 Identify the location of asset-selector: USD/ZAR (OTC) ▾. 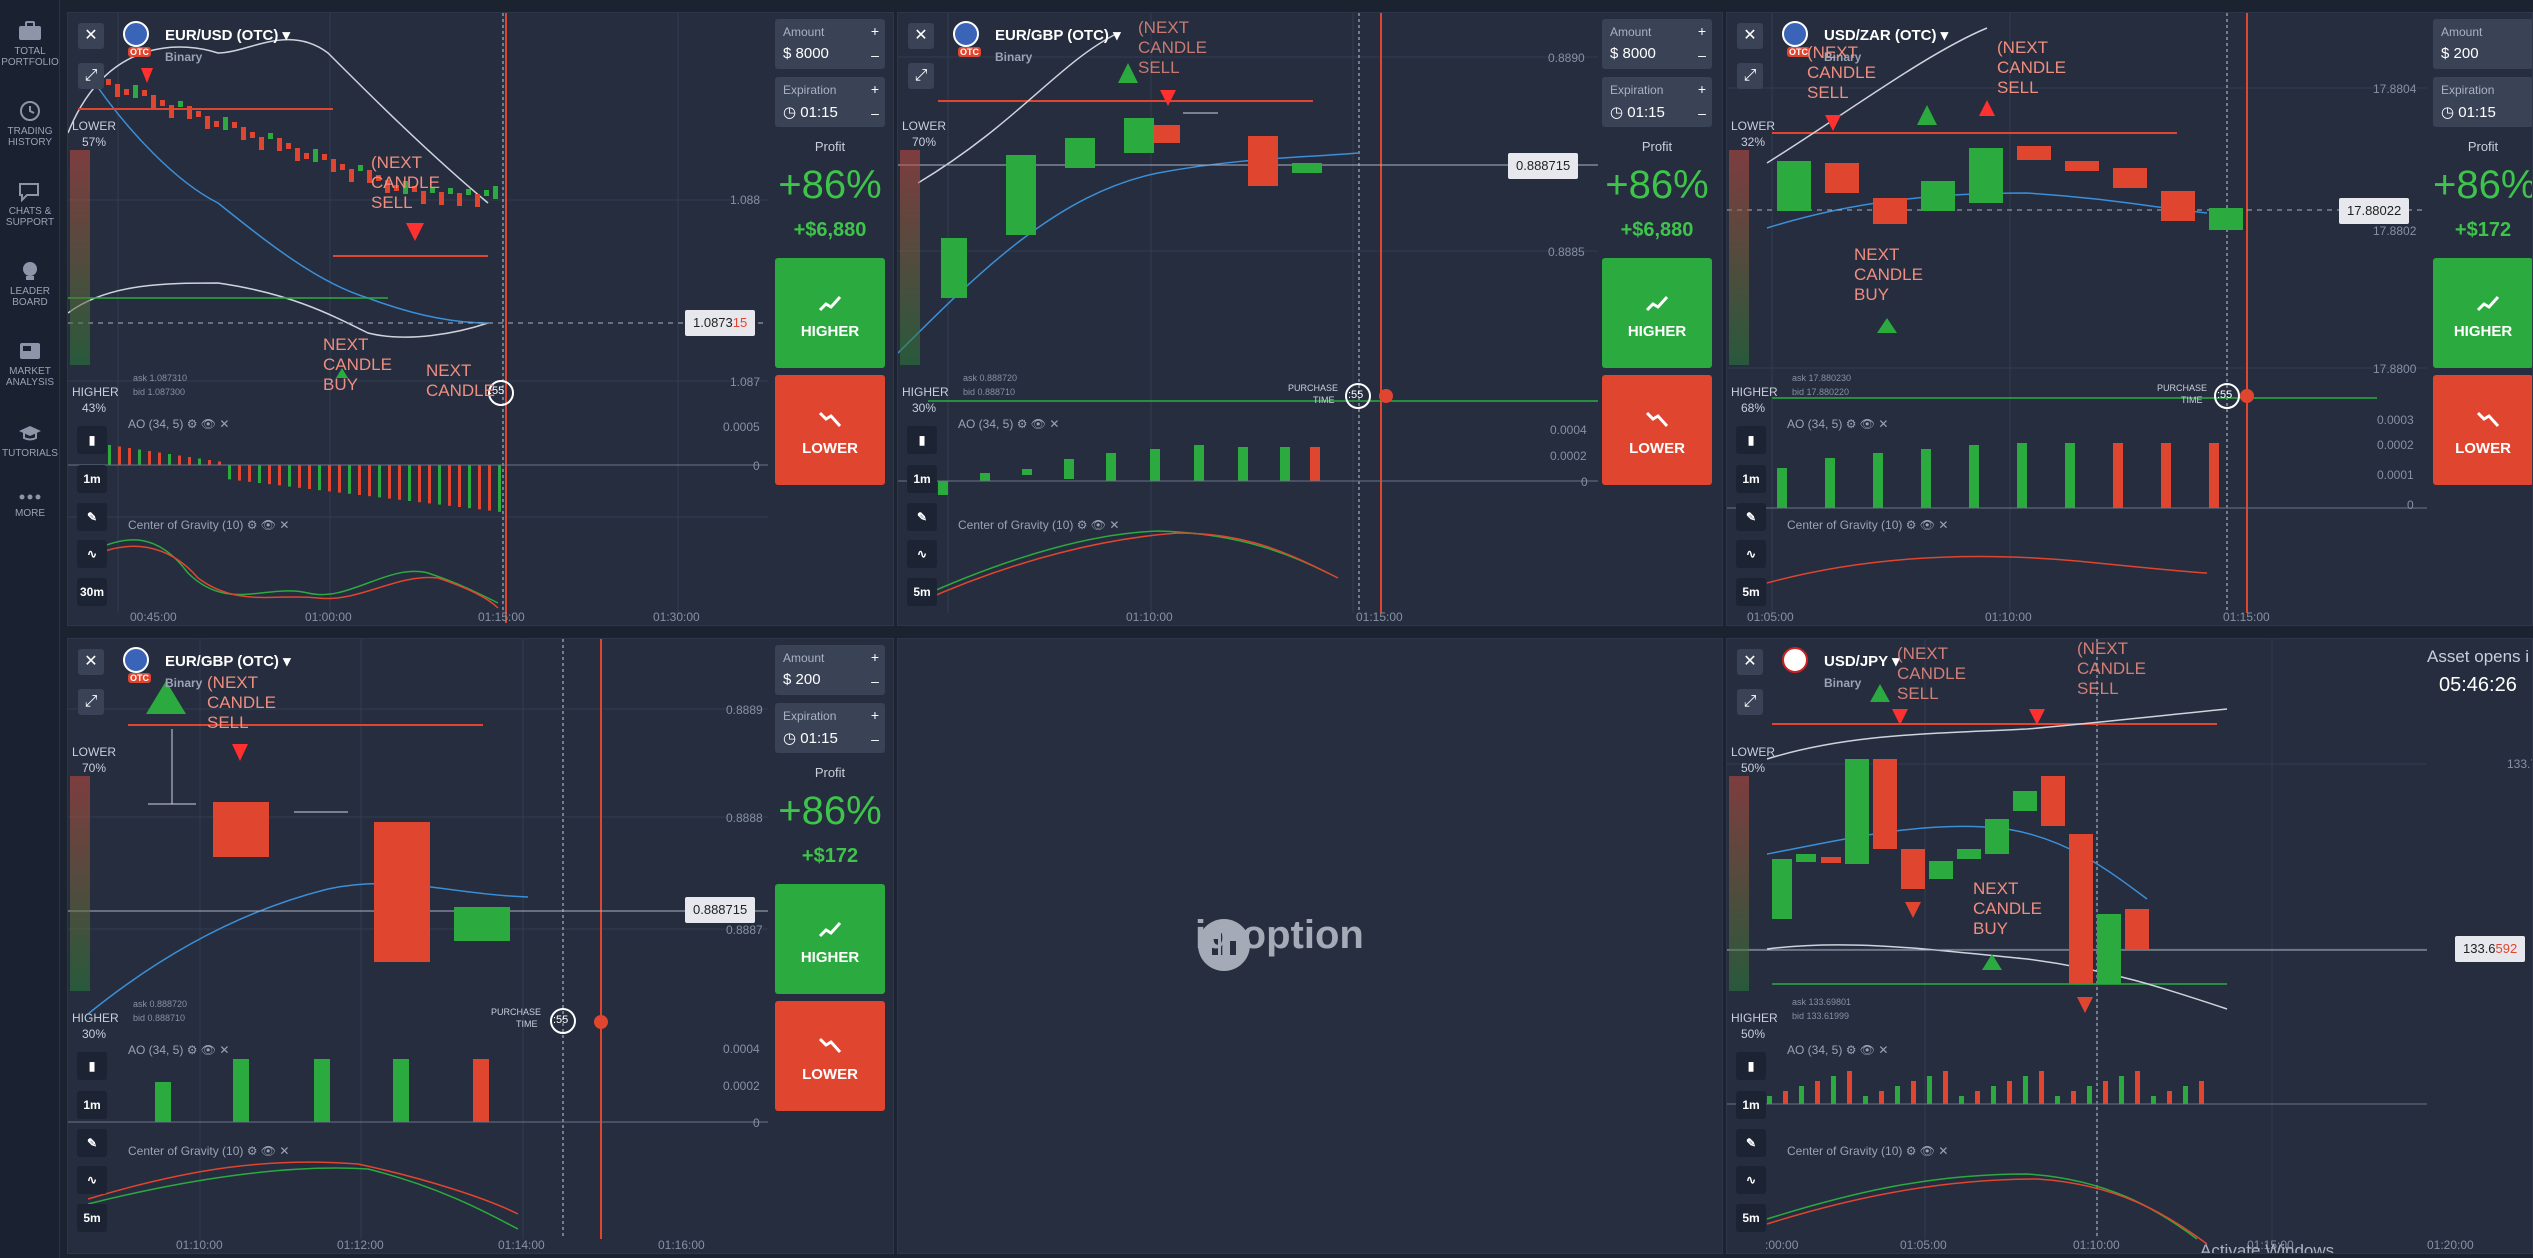
(1886, 35).